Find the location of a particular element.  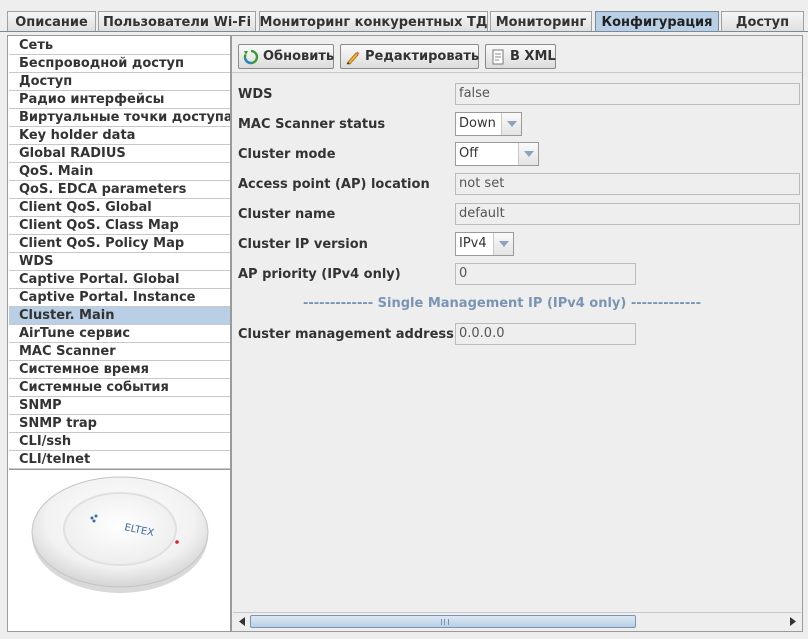

wds-label: WDS is located at coordinates (255, 94).